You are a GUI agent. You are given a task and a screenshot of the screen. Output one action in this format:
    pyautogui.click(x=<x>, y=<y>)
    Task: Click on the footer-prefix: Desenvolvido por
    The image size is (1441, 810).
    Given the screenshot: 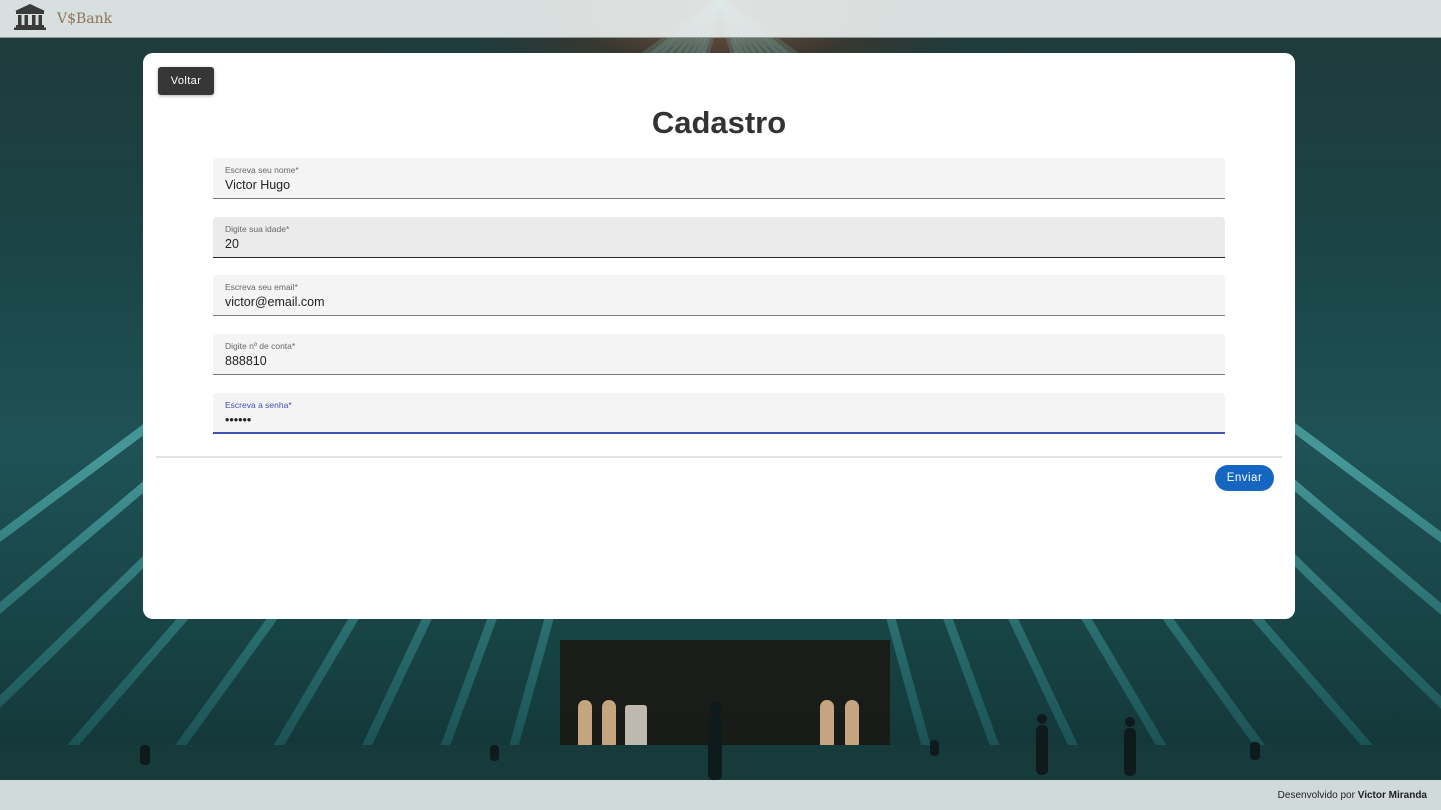 What is the action you would take?
    pyautogui.click(x=1316, y=795)
    